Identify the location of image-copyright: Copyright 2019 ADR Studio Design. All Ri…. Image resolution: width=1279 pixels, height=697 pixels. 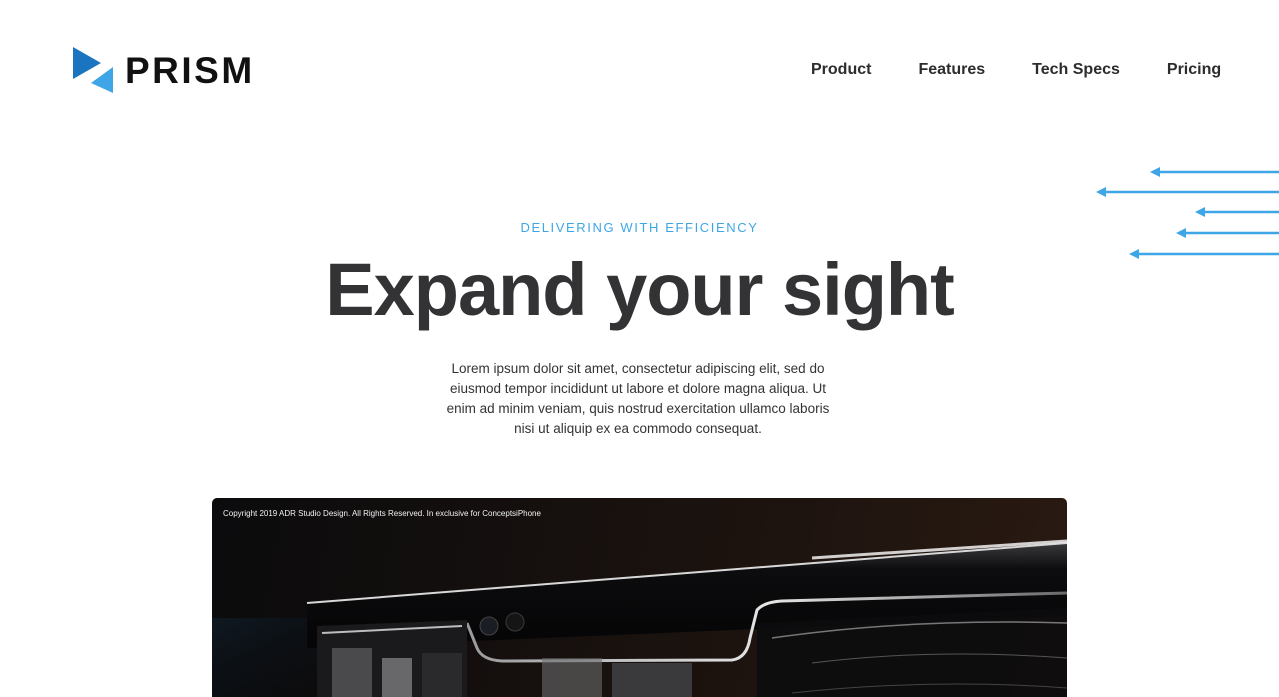
(382, 513).